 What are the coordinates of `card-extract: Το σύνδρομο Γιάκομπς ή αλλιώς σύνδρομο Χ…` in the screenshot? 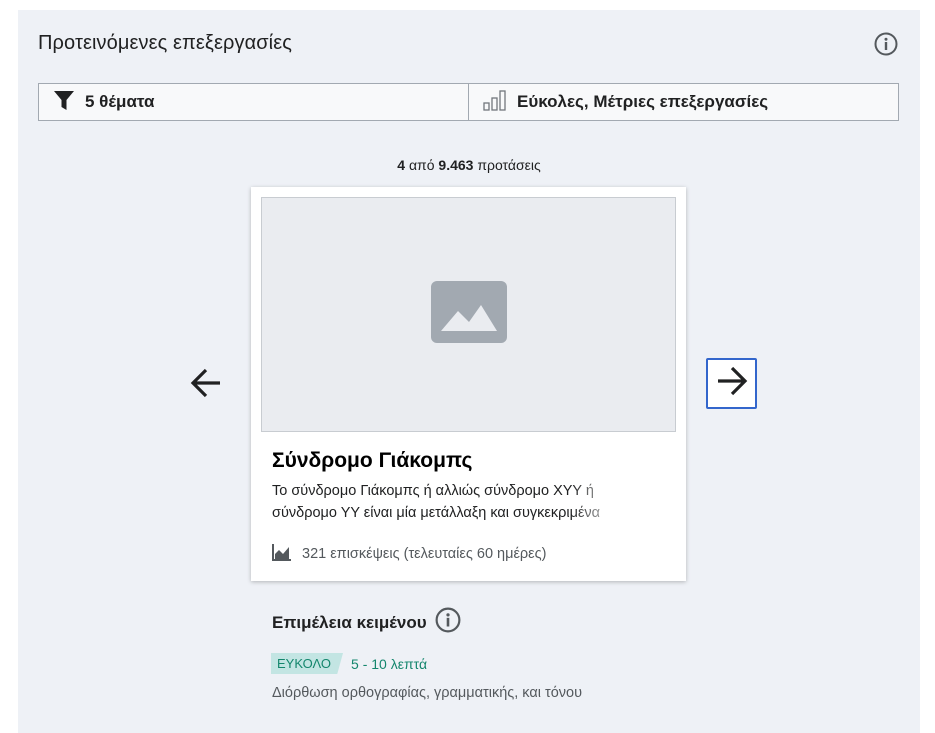 It's located at (436, 502).